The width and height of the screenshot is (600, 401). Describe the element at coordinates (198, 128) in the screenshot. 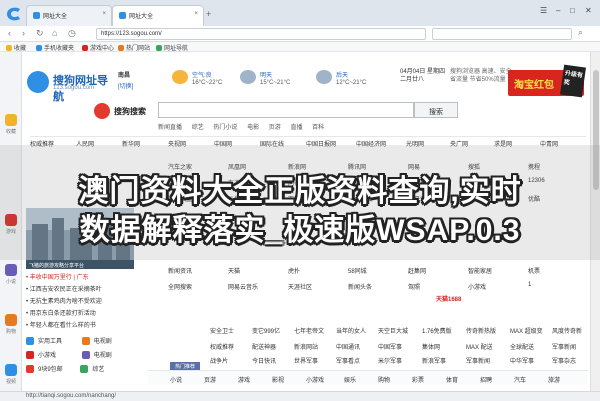

I see `quick-link: 综艺` at that location.